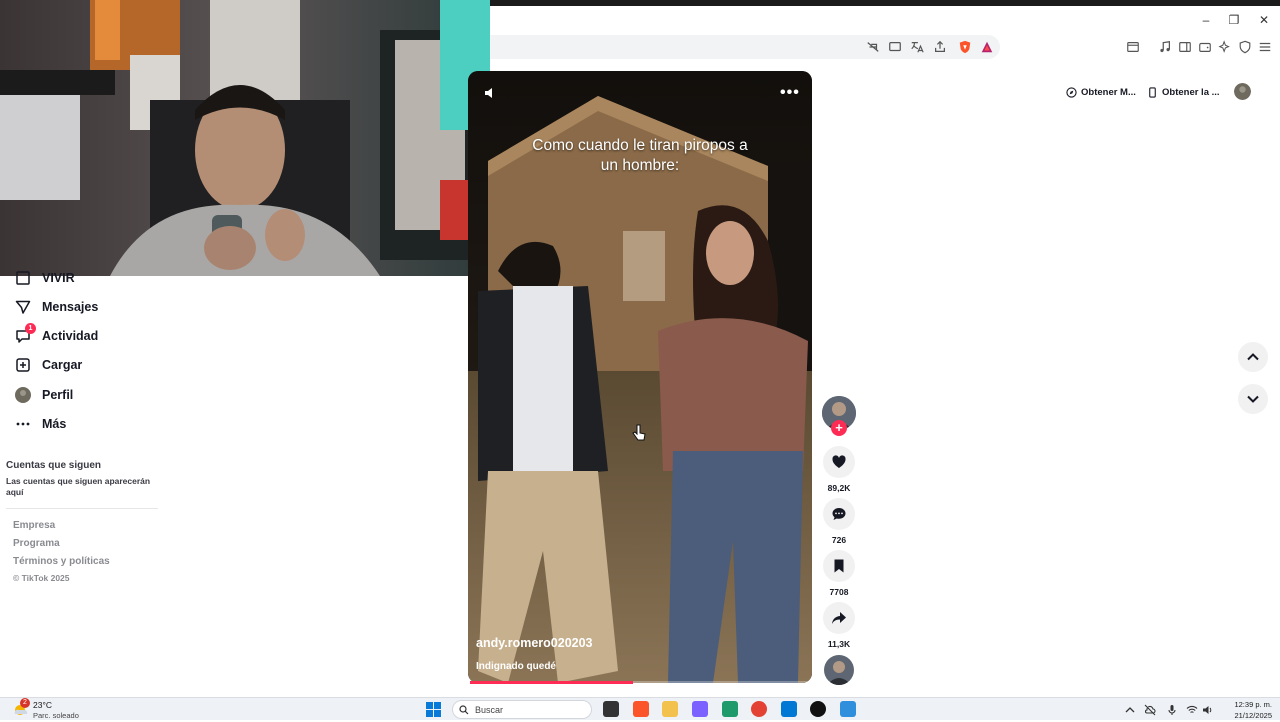  Describe the element at coordinates (1150, 709) in the screenshot. I see `cloud-off-icon` at that location.